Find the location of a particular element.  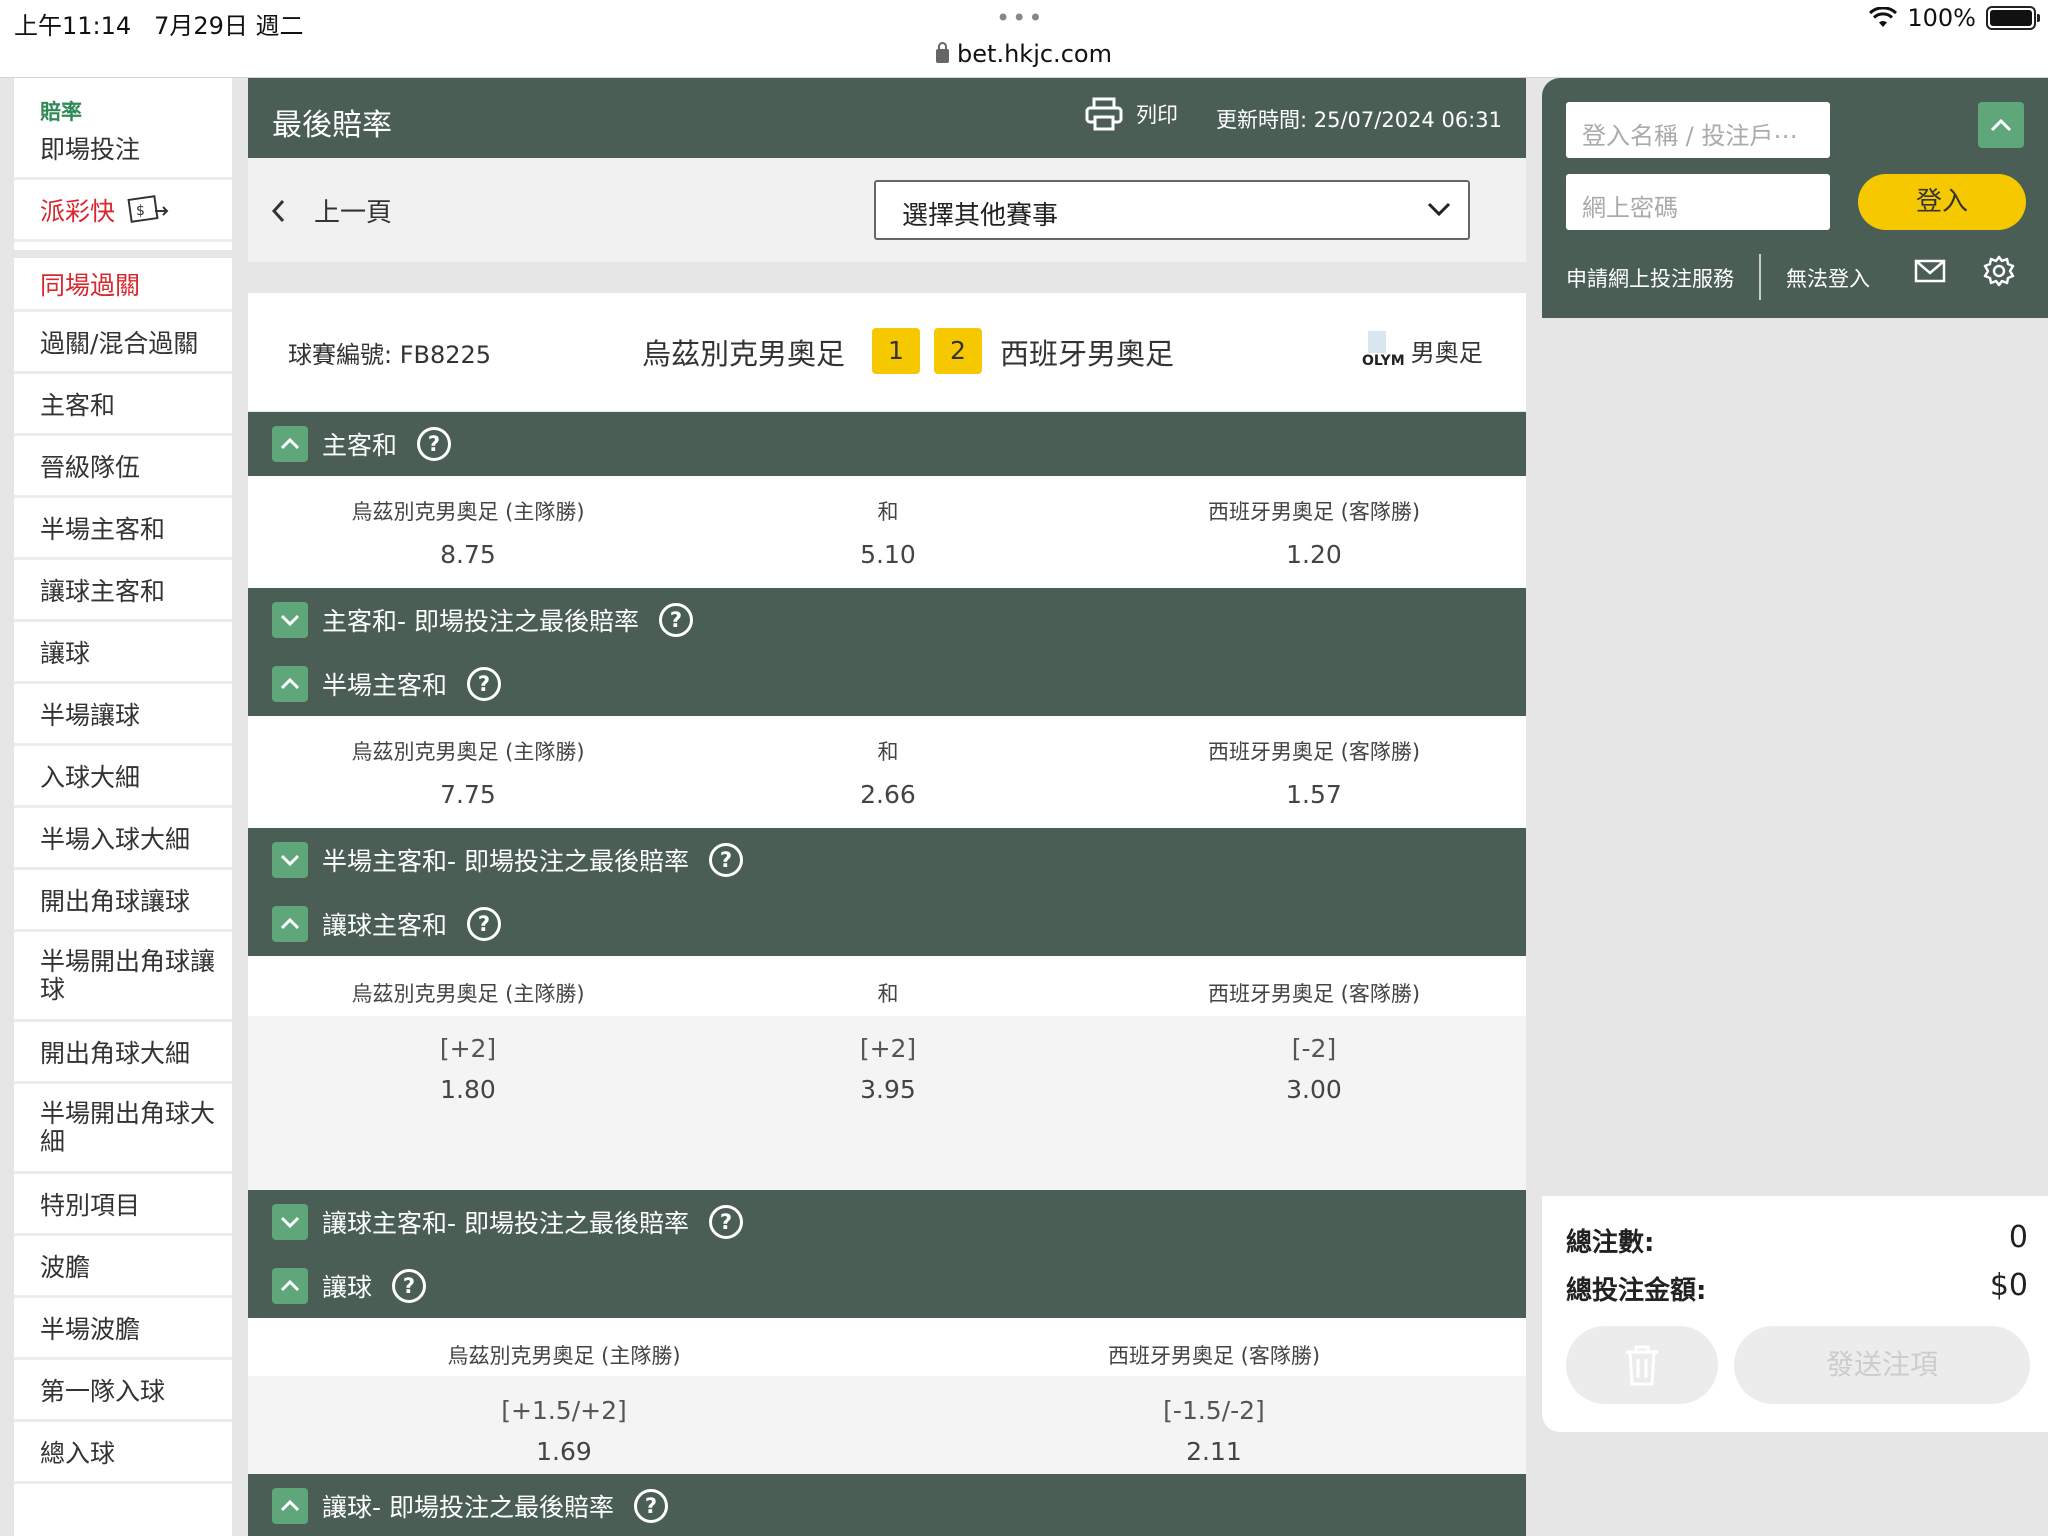

sidebar-item-corner-hilo: 開出角球大細 is located at coordinates (123, 1053).